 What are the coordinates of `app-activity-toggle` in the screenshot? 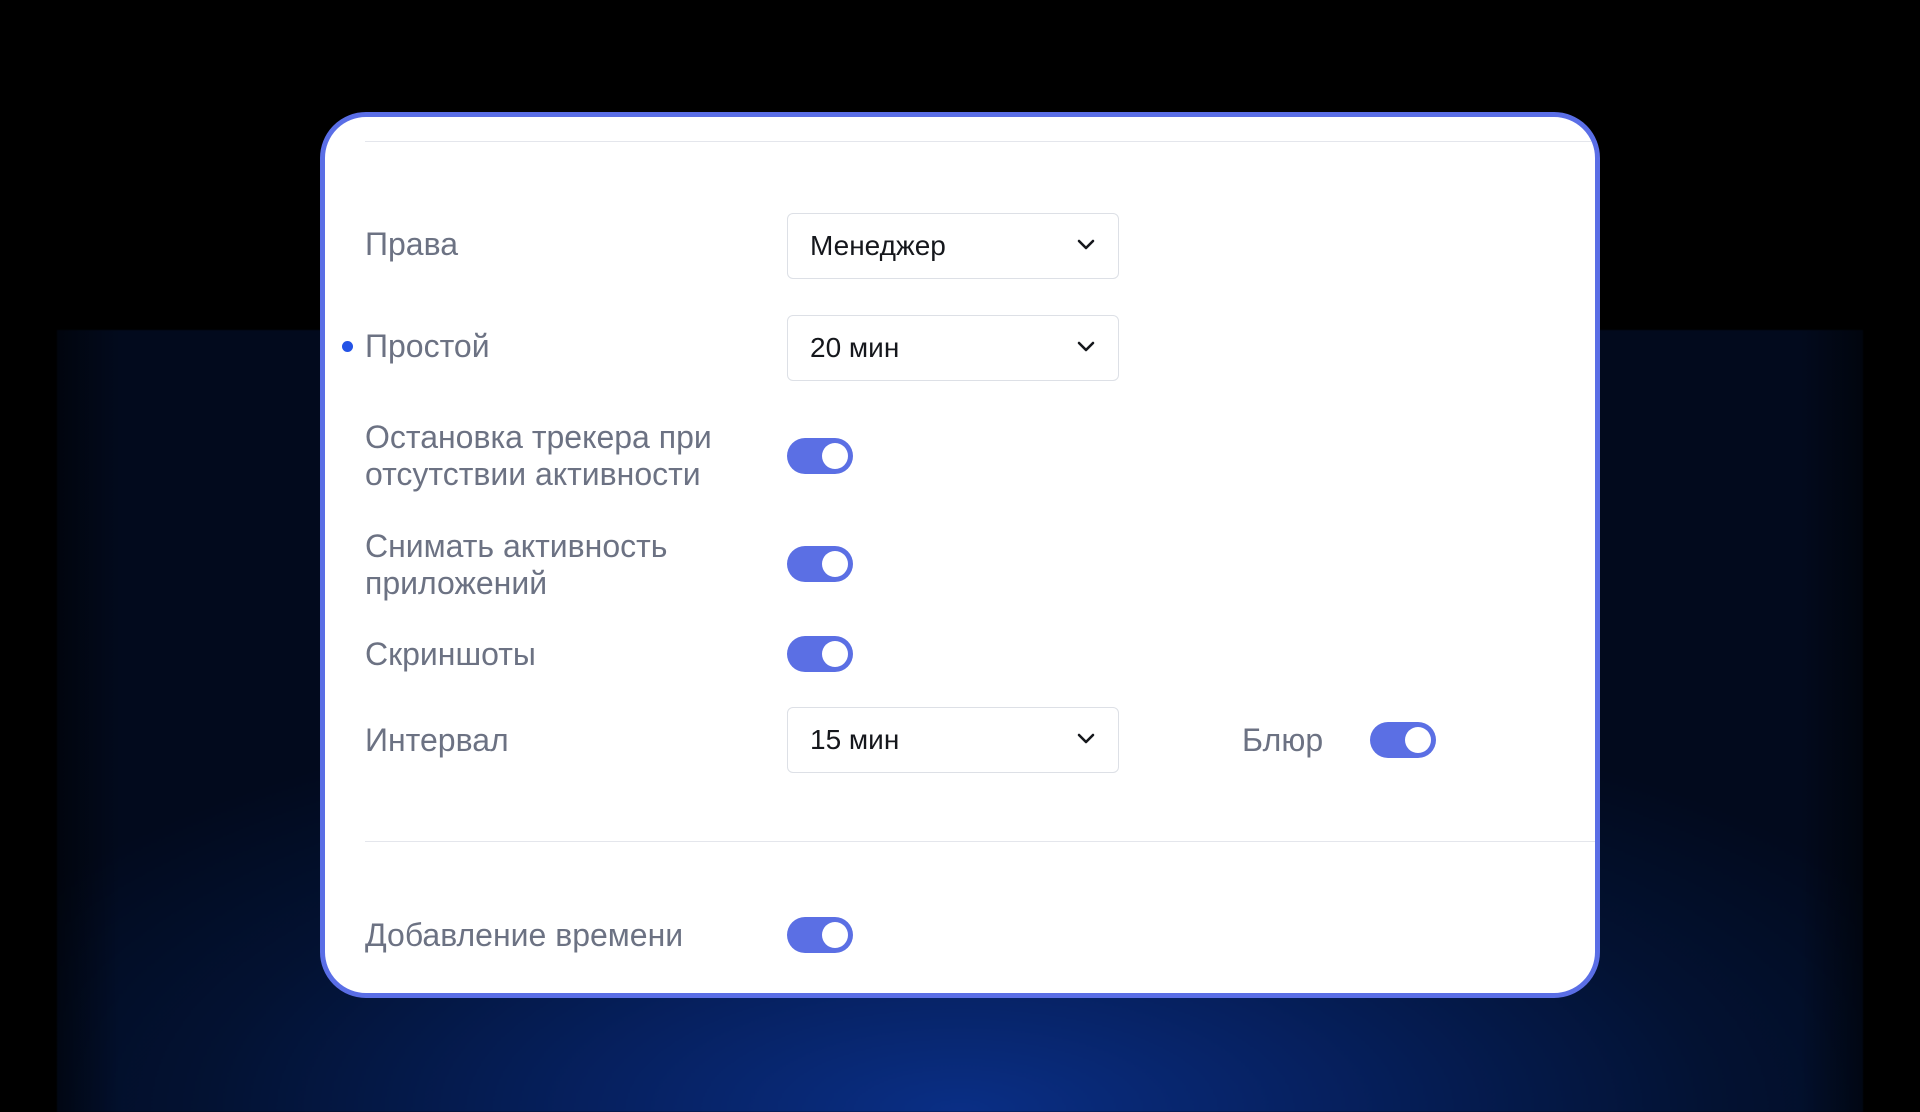 It's located at (820, 564).